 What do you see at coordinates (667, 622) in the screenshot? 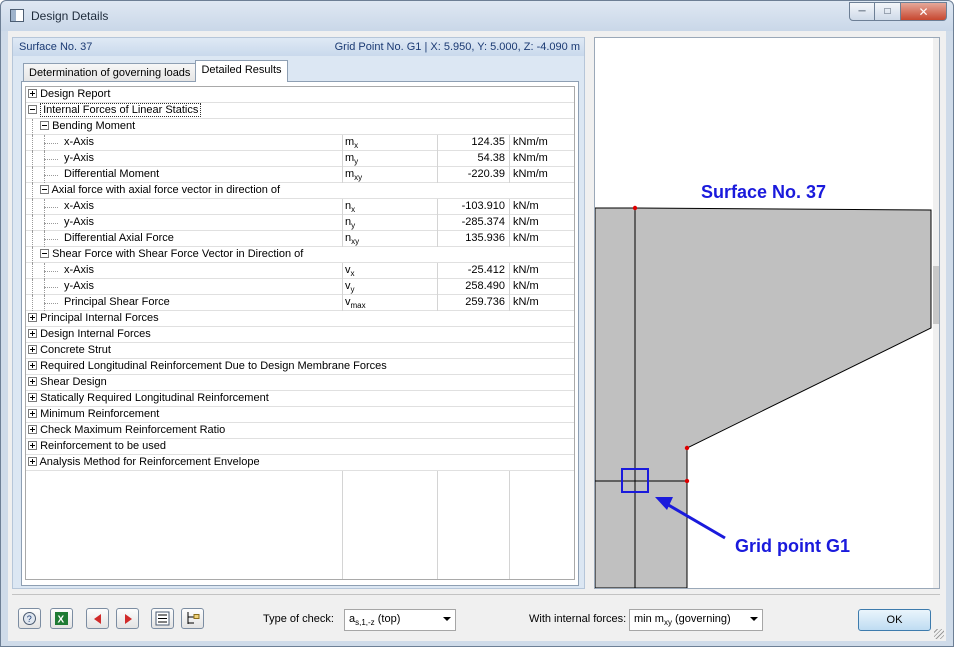
I see `internal-forces-subscript: xy` at bounding box center [667, 622].